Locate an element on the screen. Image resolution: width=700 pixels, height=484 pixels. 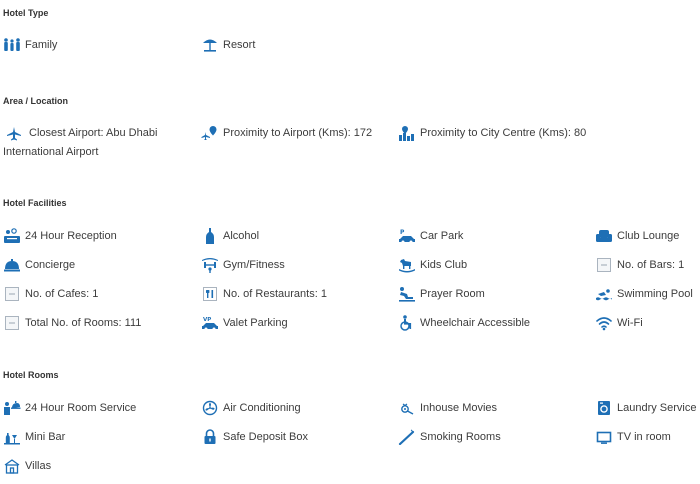
amenity-label: Safe Deposit Box is located at coordinates (265, 437).